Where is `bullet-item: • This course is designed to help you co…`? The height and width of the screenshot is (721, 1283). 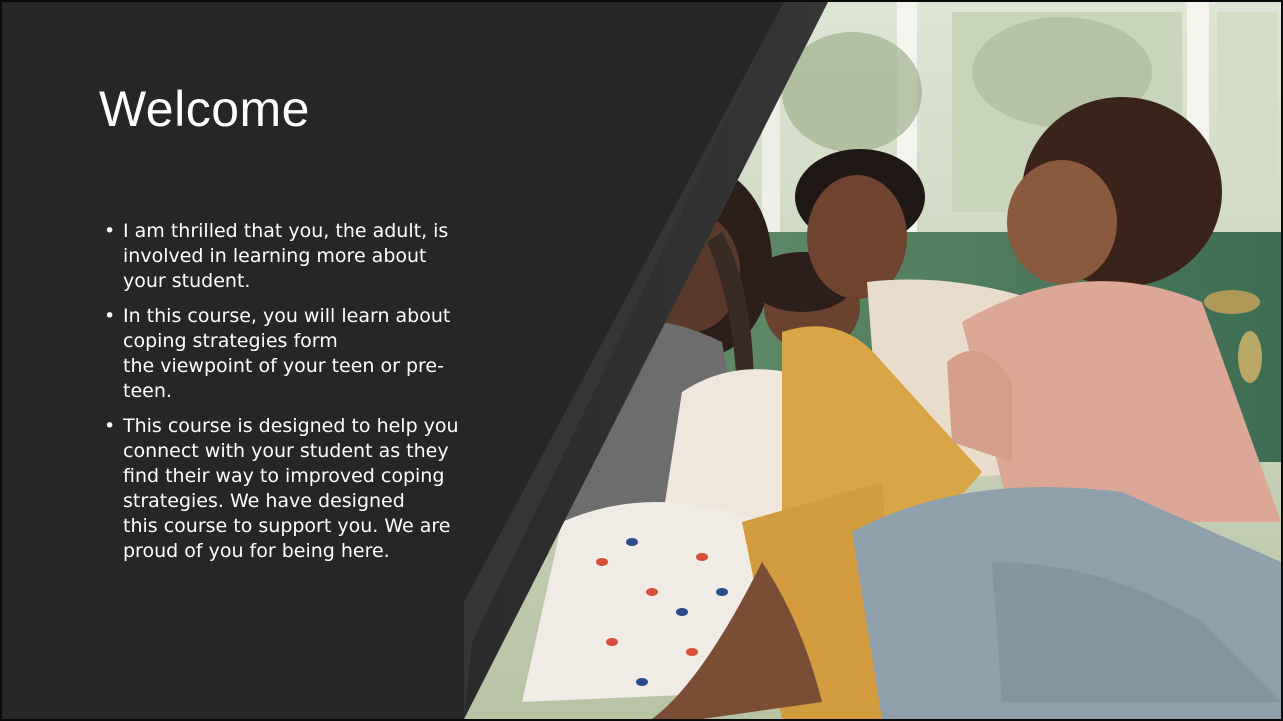
bullet-item: • This course is designed to help you co… is located at coordinates (301, 489).